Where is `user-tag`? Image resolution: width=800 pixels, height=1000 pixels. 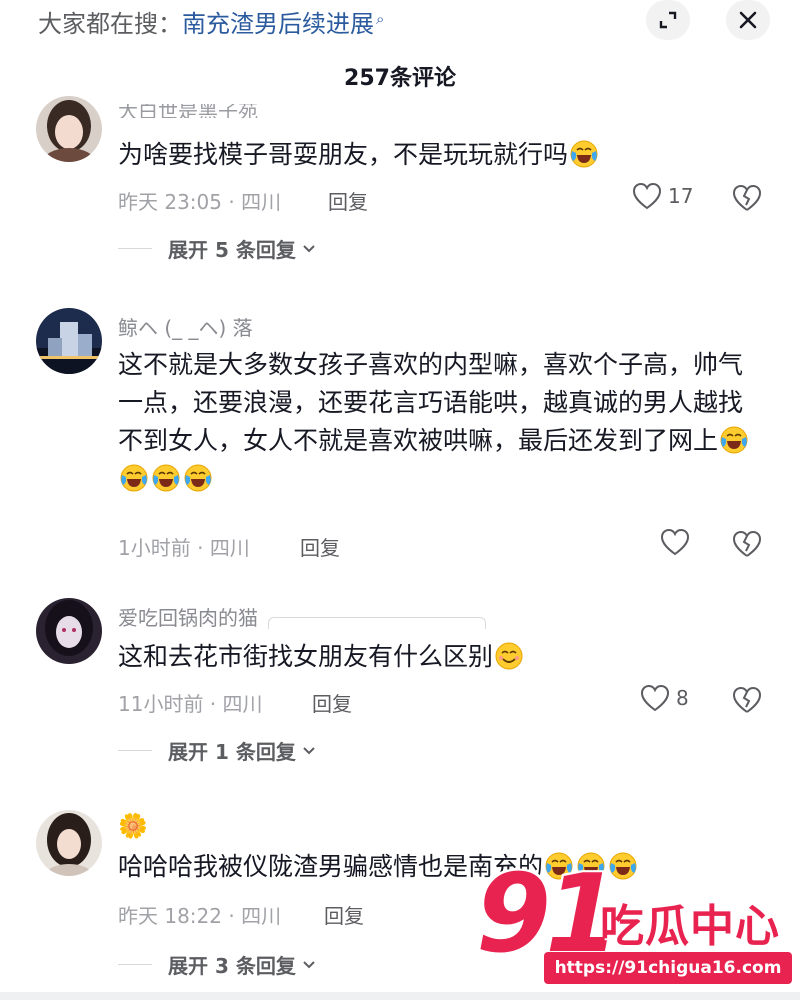 user-tag is located at coordinates (377, 623).